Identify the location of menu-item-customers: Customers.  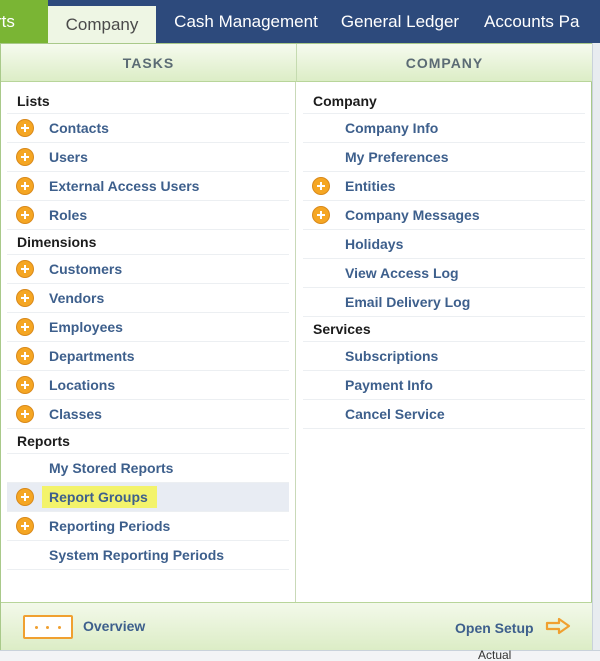
(148, 269).